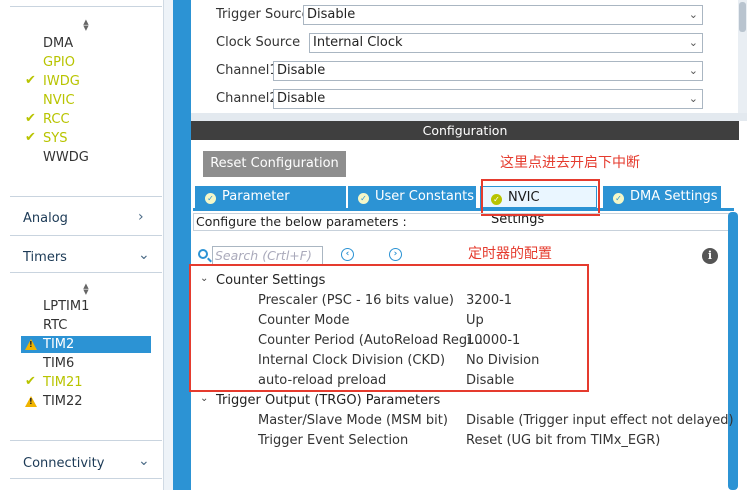 The width and height of the screenshot is (747, 490). I want to click on search-icon, so click(203, 254).